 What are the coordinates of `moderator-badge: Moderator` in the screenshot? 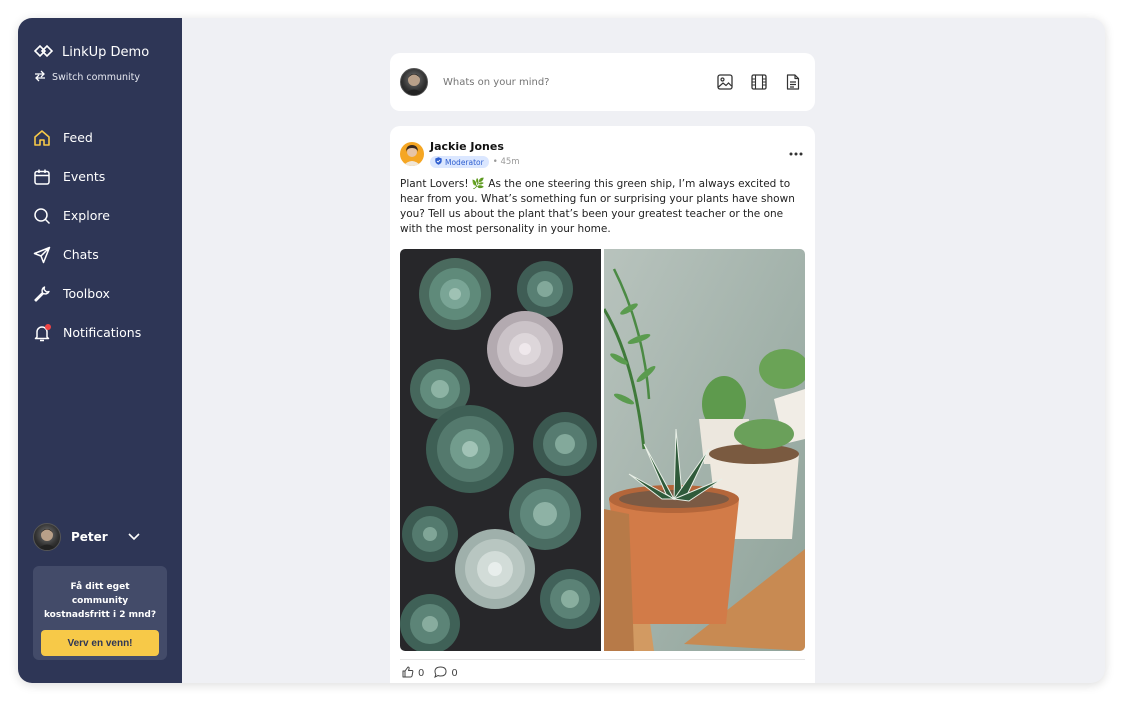 It's located at (459, 162).